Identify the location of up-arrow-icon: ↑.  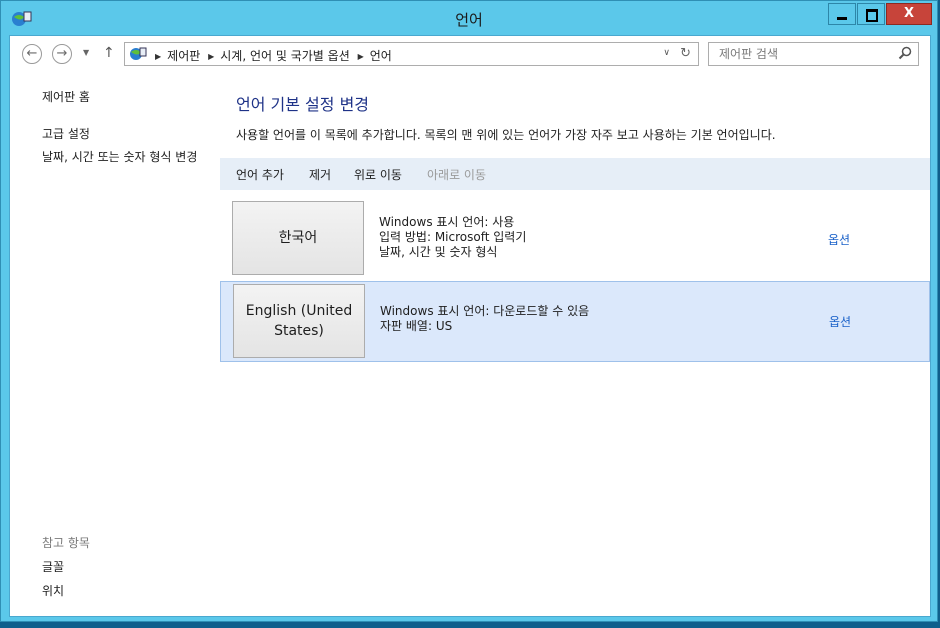
(109, 53).